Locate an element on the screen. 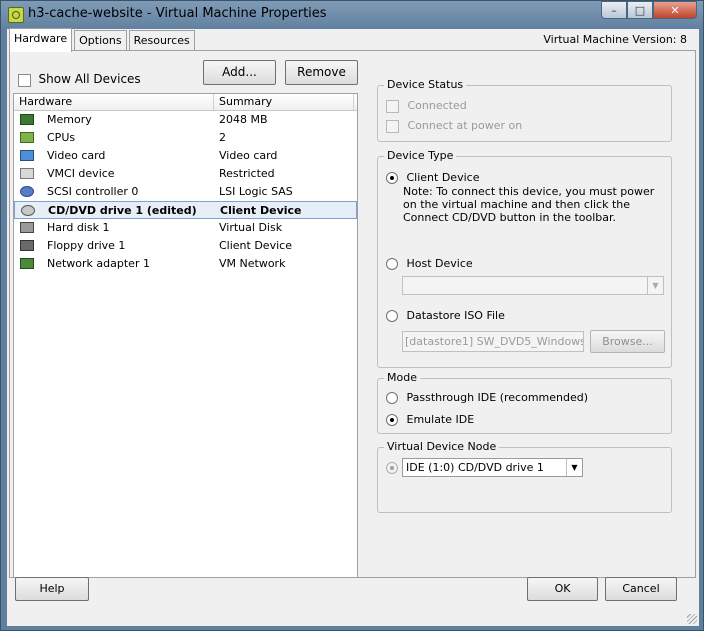  memory-icon is located at coordinates (27, 119).